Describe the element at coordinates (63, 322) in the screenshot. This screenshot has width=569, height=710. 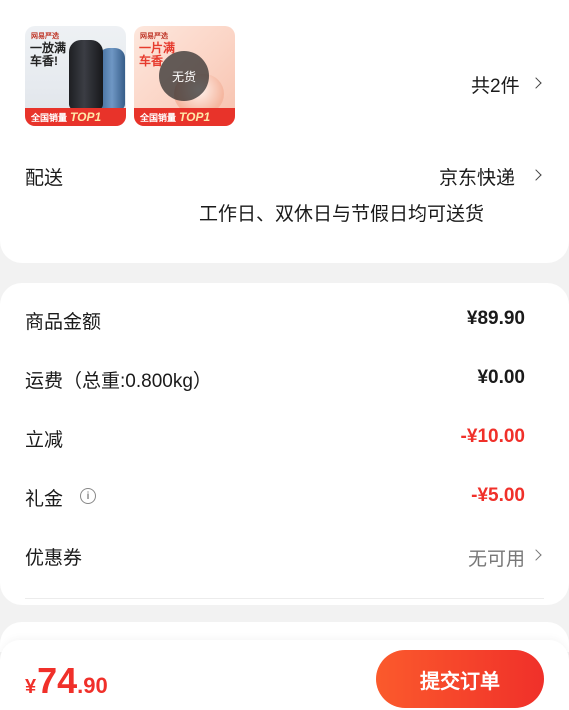
I see `goods-amount-label: 商品金额` at that location.